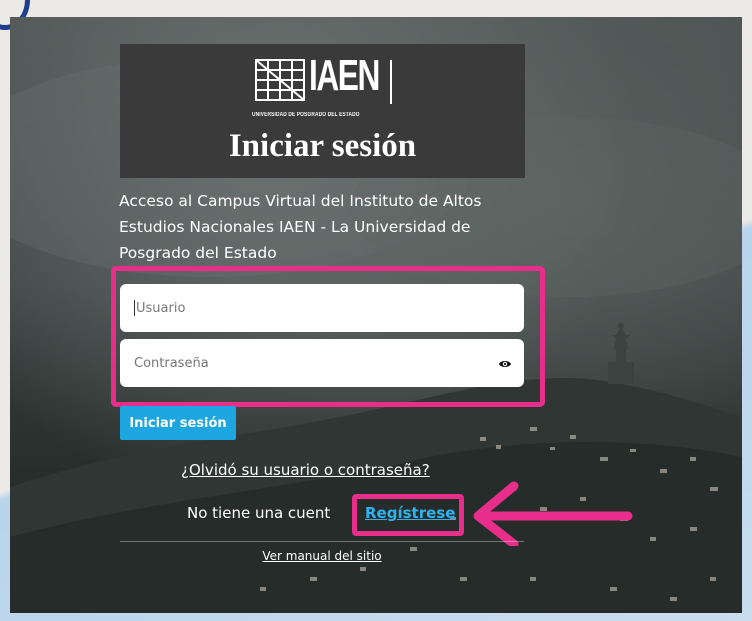 The width and height of the screenshot is (752, 621). What do you see at coordinates (322, 541) in the screenshot?
I see `footer-divider` at bounding box center [322, 541].